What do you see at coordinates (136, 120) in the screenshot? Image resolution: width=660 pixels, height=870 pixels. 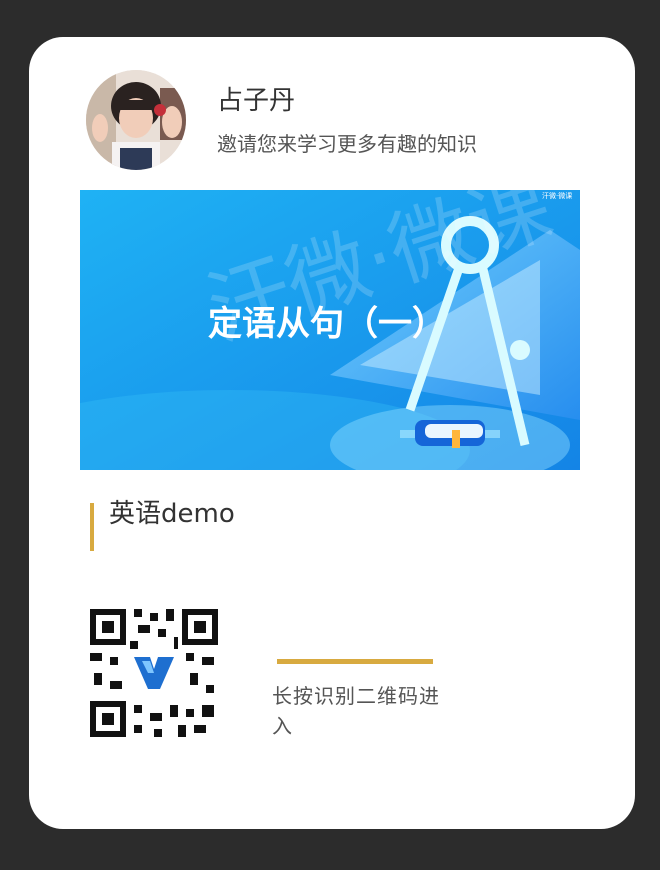 I see `avatar` at bounding box center [136, 120].